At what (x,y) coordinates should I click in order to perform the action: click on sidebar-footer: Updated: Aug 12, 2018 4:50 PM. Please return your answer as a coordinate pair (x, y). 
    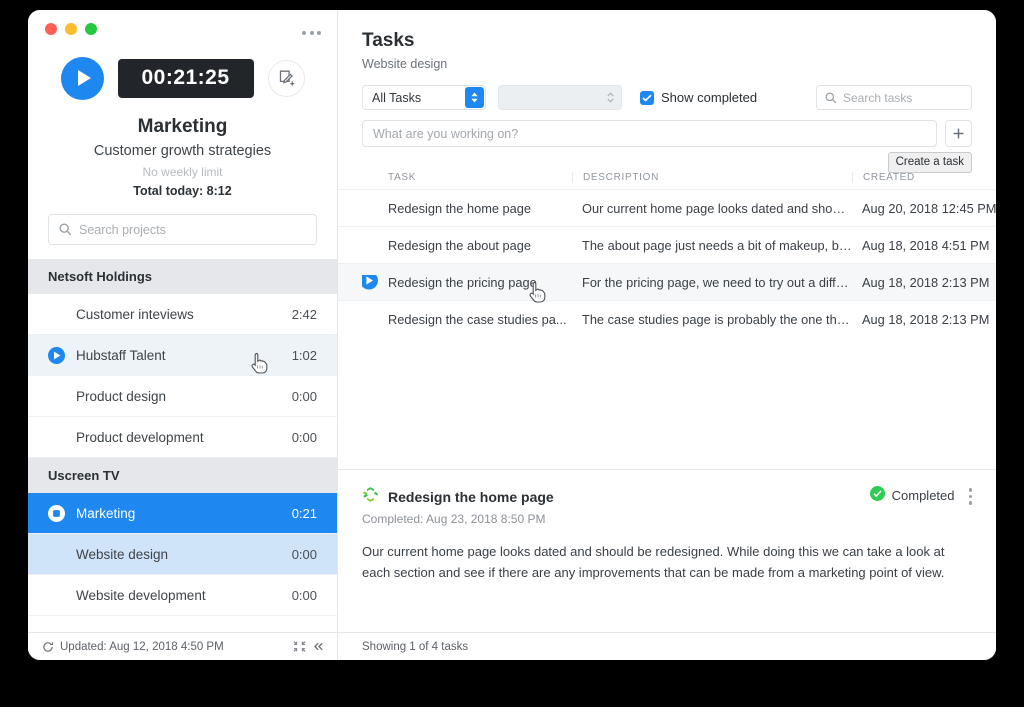
    Looking at the image, I should click on (182, 646).